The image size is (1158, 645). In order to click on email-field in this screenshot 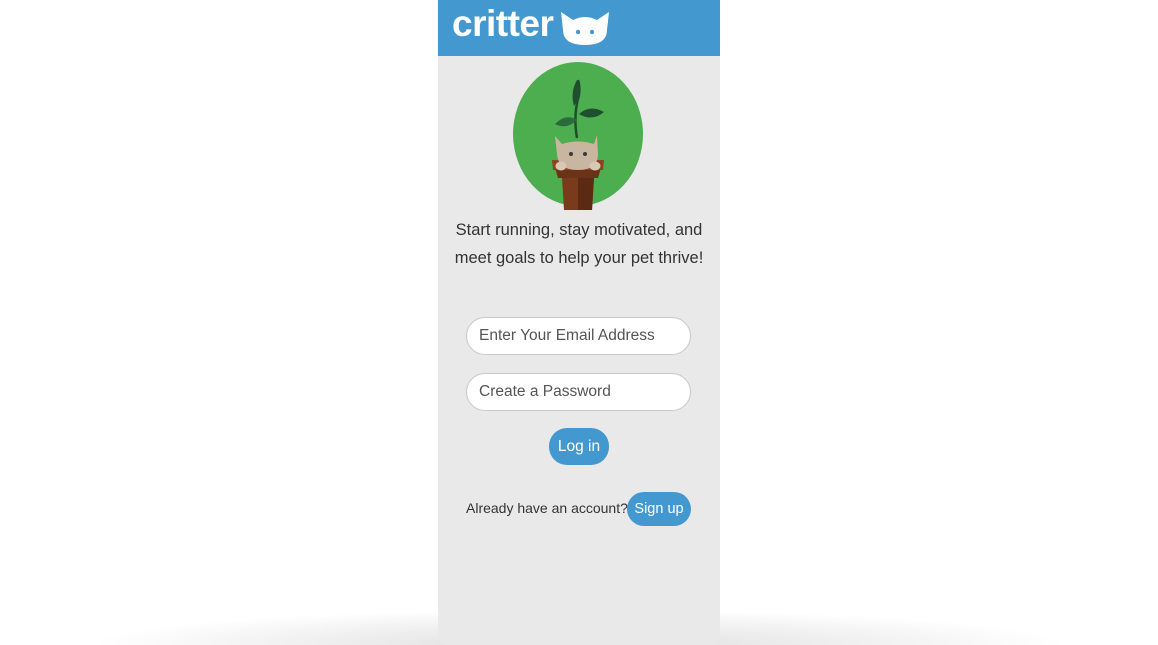, I will do `click(578, 336)`.